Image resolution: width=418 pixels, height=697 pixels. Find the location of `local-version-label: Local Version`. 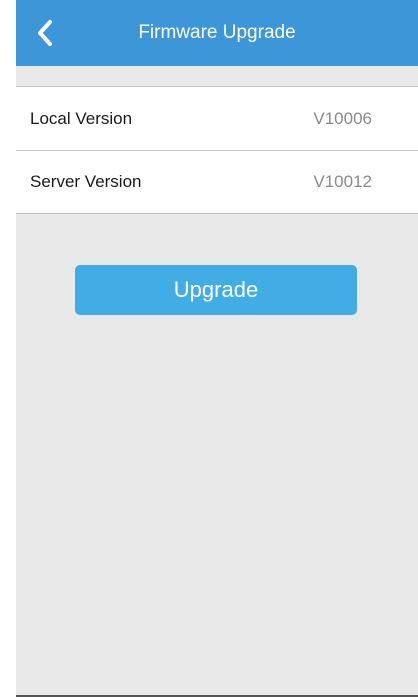

local-version-label: Local Version is located at coordinates (81, 118).